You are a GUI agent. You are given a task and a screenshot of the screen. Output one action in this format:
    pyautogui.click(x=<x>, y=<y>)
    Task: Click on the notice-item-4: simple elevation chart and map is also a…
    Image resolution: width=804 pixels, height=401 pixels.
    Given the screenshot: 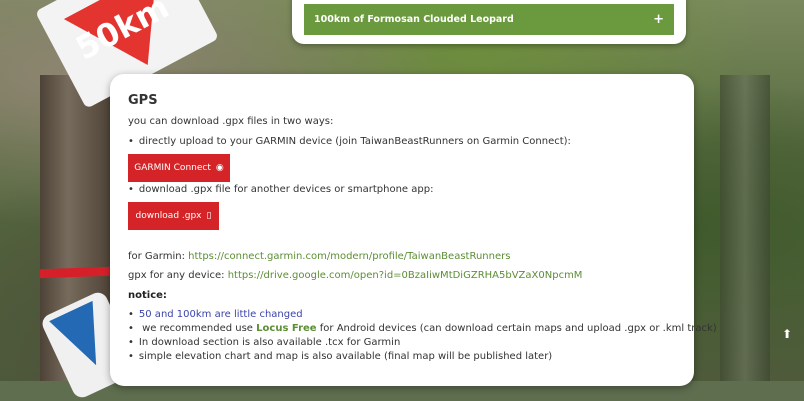 What is the action you would take?
    pyautogui.click(x=340, y=356)
    